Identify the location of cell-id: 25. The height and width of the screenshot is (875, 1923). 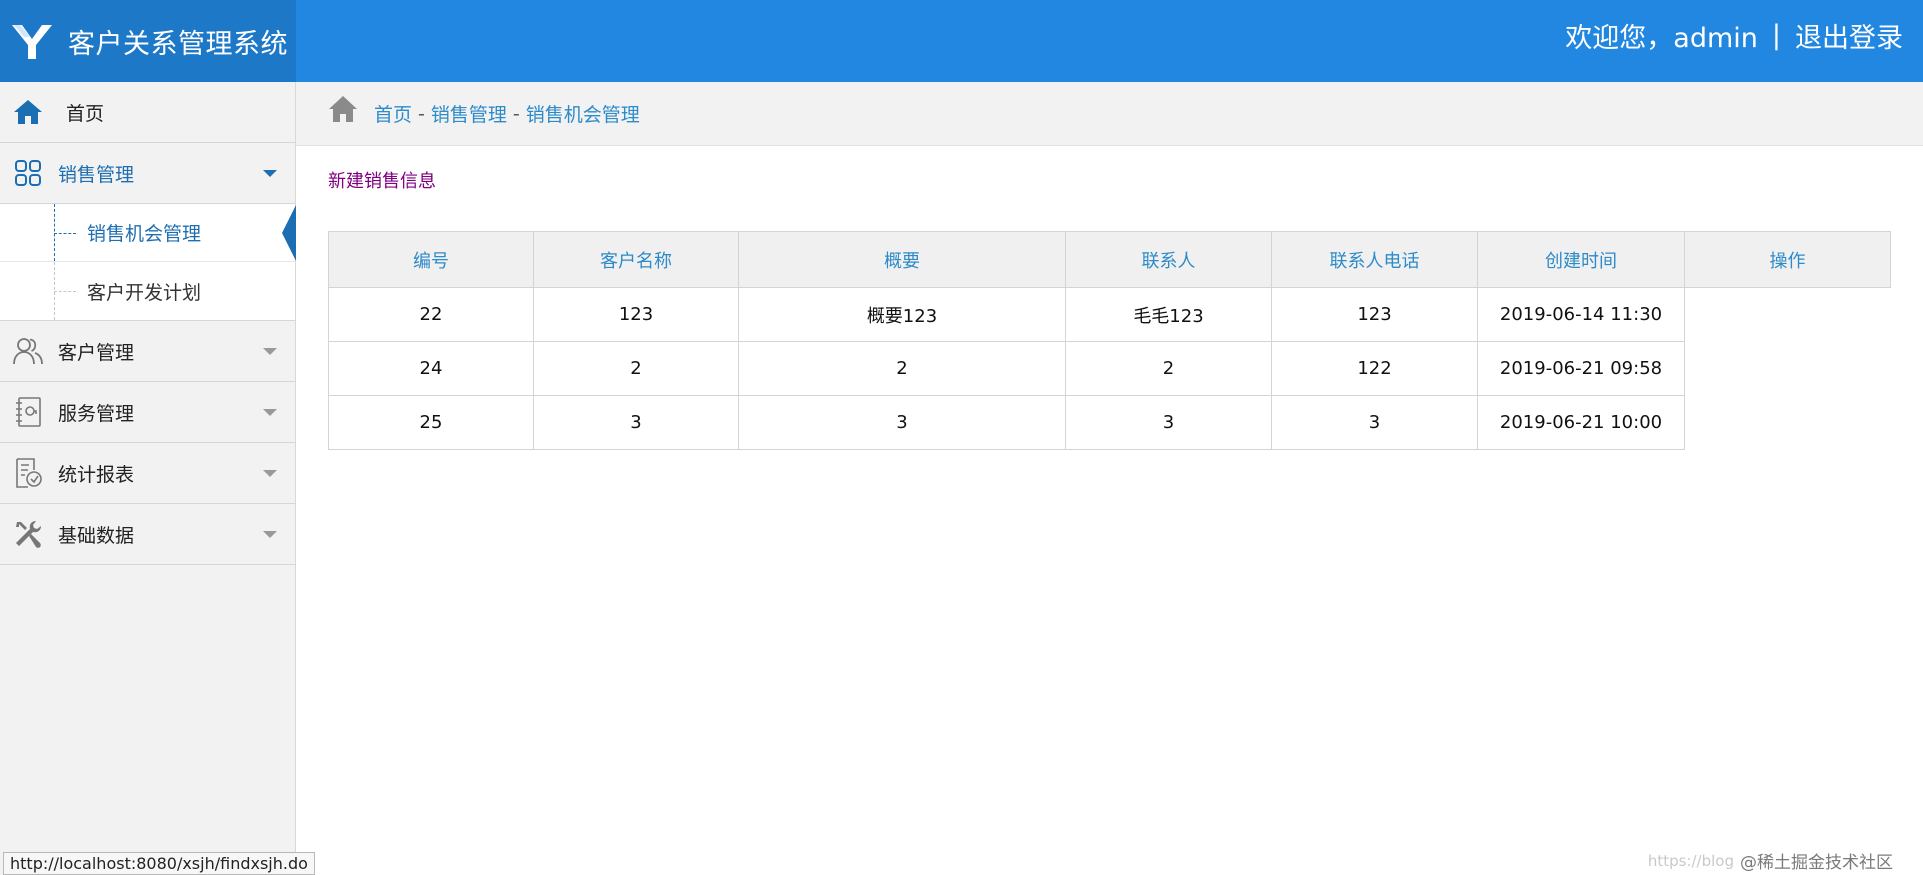
(431, 422).